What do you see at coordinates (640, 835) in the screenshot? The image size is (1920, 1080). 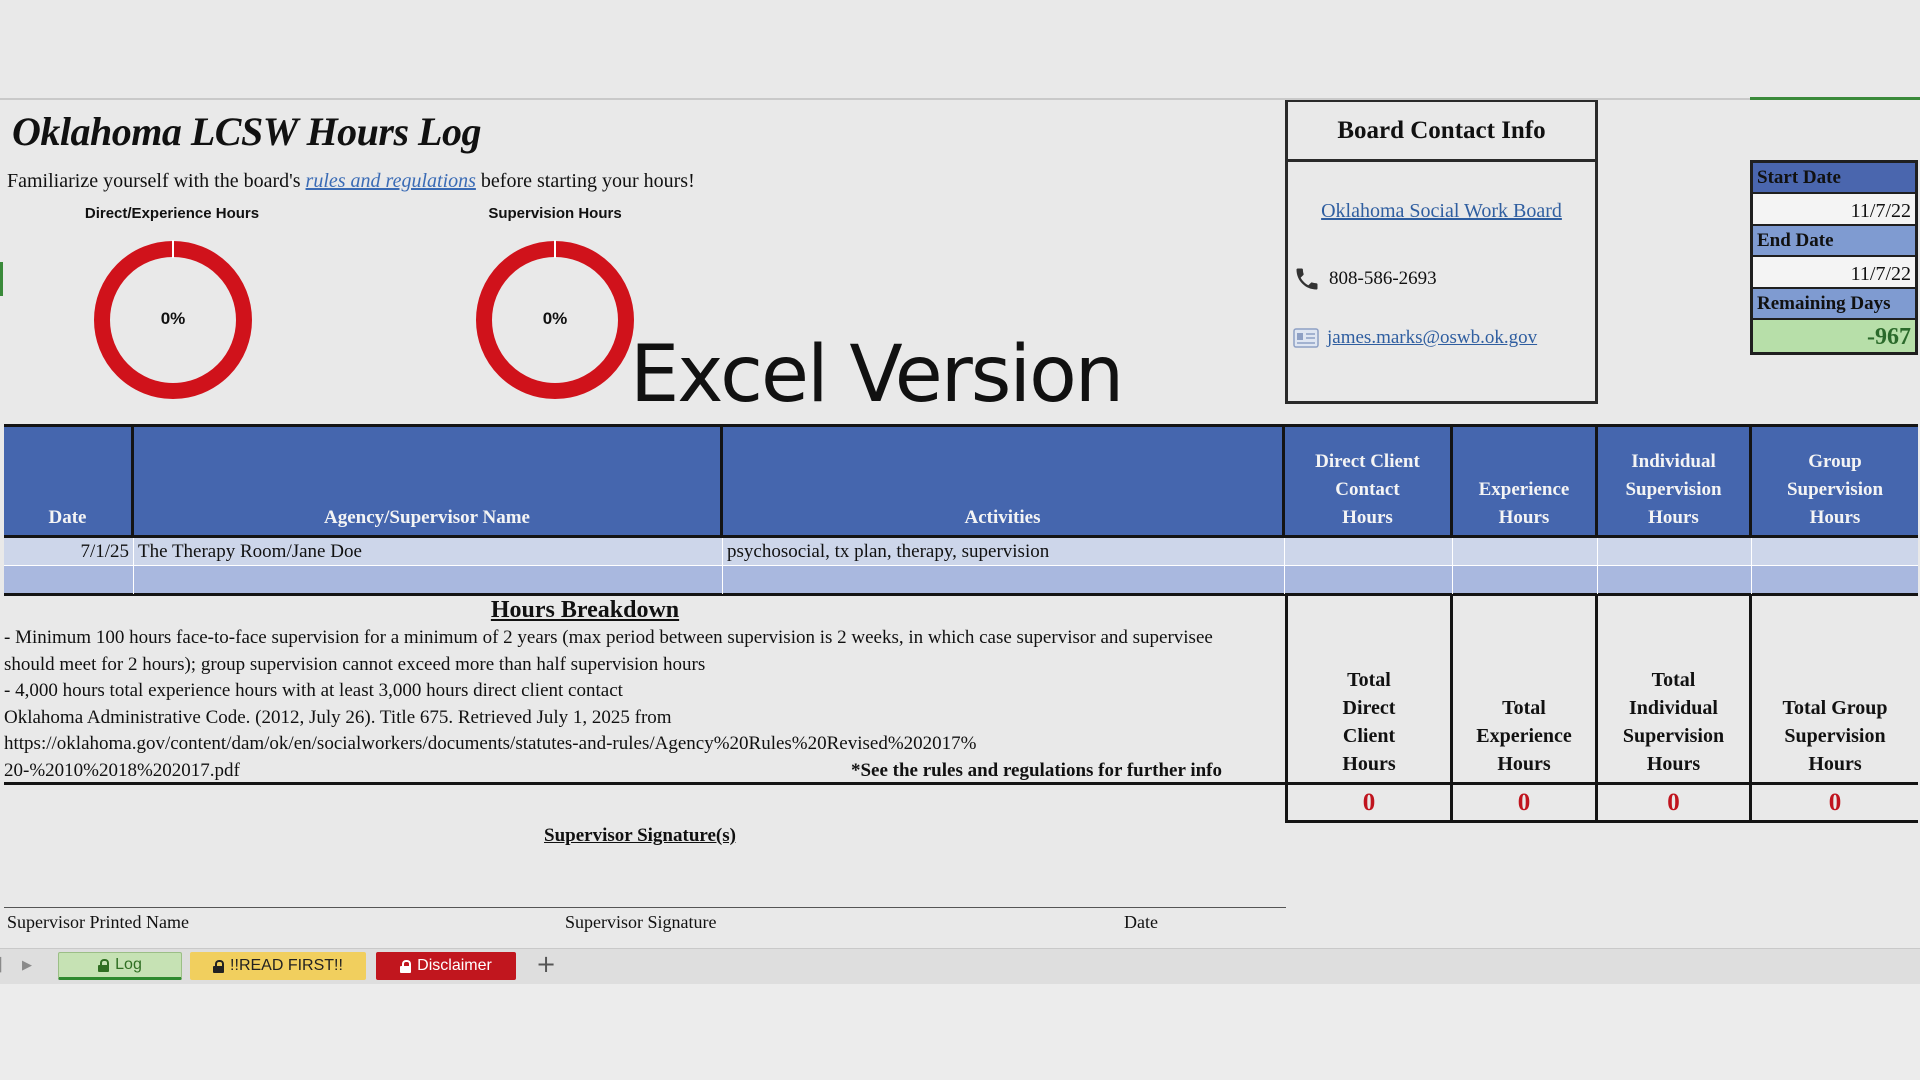 I see `signature-title: Supervisor Signature(s)` at bounding box center [640, 835].